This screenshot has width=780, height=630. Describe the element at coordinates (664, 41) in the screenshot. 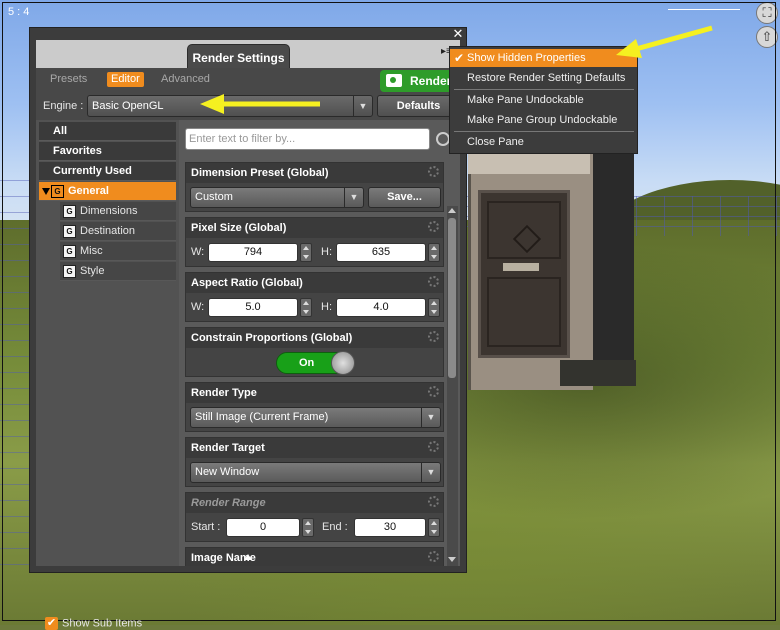

I see `arrow-to-show-hidden` at that location.